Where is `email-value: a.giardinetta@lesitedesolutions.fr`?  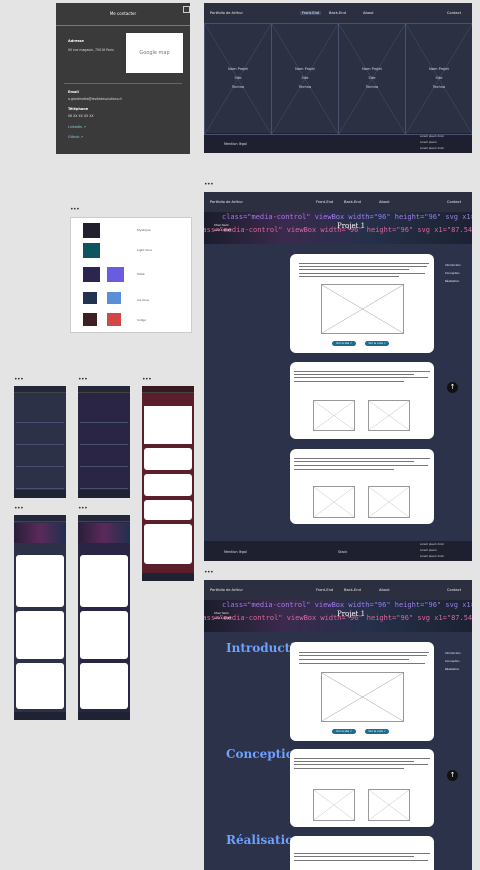
email-value: a.giardinetta@lesitedesolutions.fr is located at coordinates (95, 99).